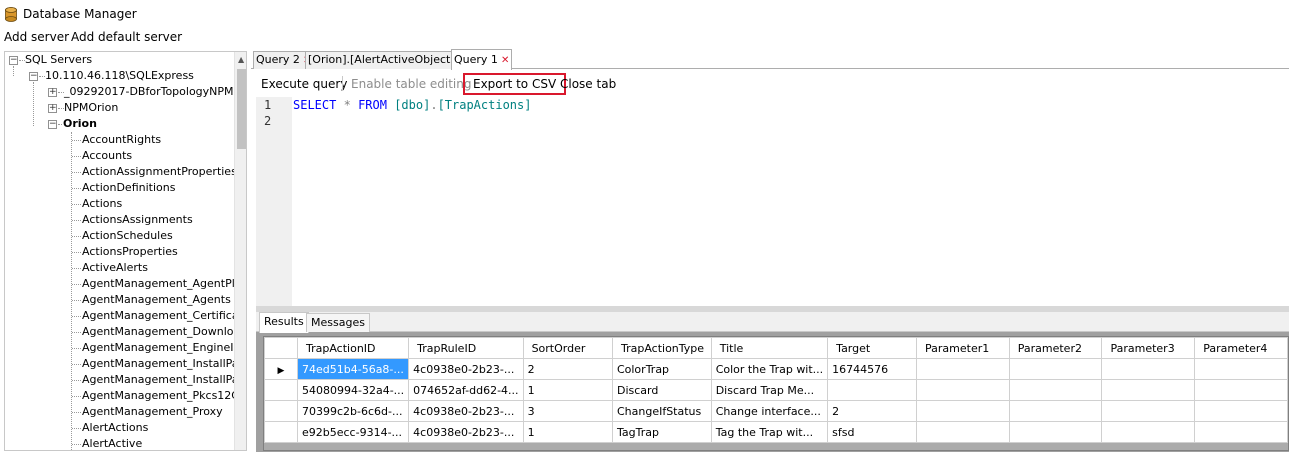  What do you see at coordinates (52, 108) in the screenshot?
I see `expand-icon: +` at bounding box center [52, 108].